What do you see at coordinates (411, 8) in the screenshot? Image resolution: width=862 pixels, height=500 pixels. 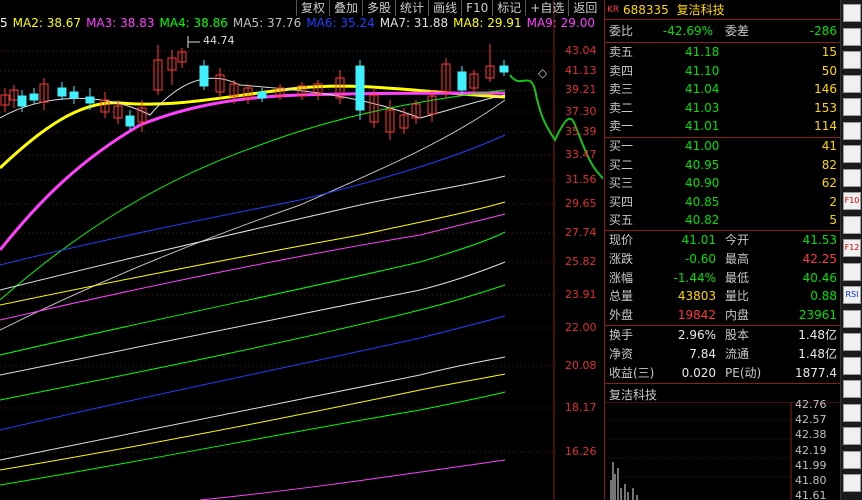 I see `toolbar-item: 统计` at bounding box center [411, 8].